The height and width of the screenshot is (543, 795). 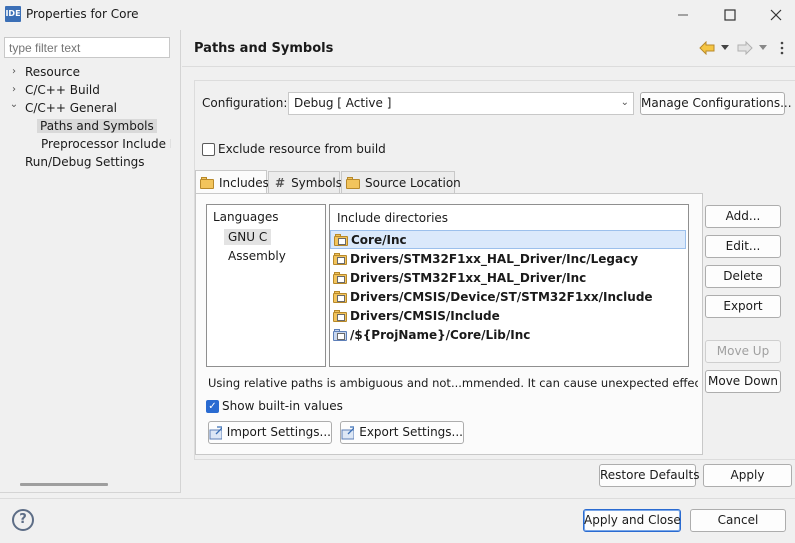 I want to click on checkmark-icon: ✓, so click(x=212, y=406).